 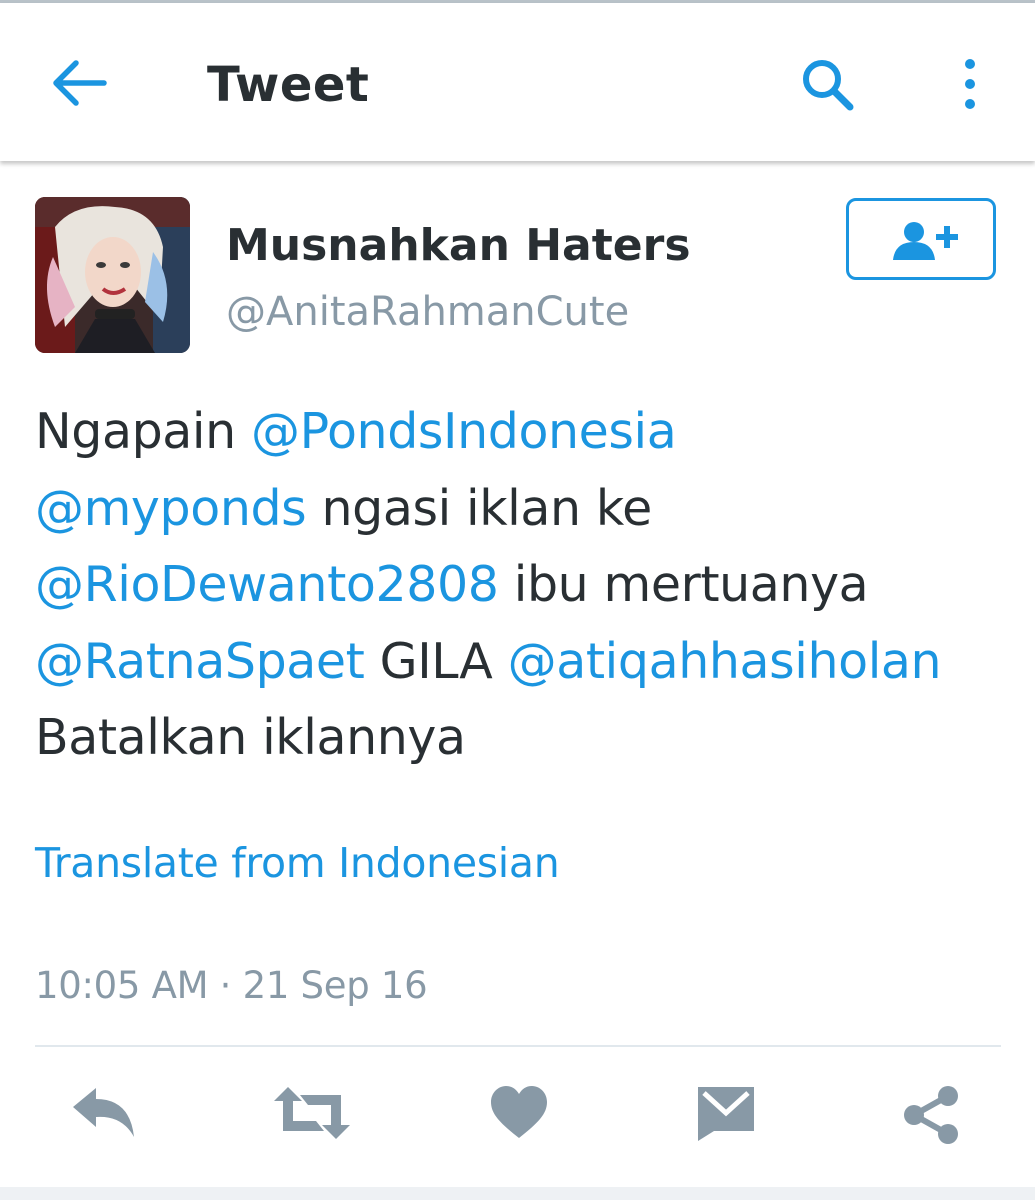 I want to click on avatar, so click(x=112, y=275).